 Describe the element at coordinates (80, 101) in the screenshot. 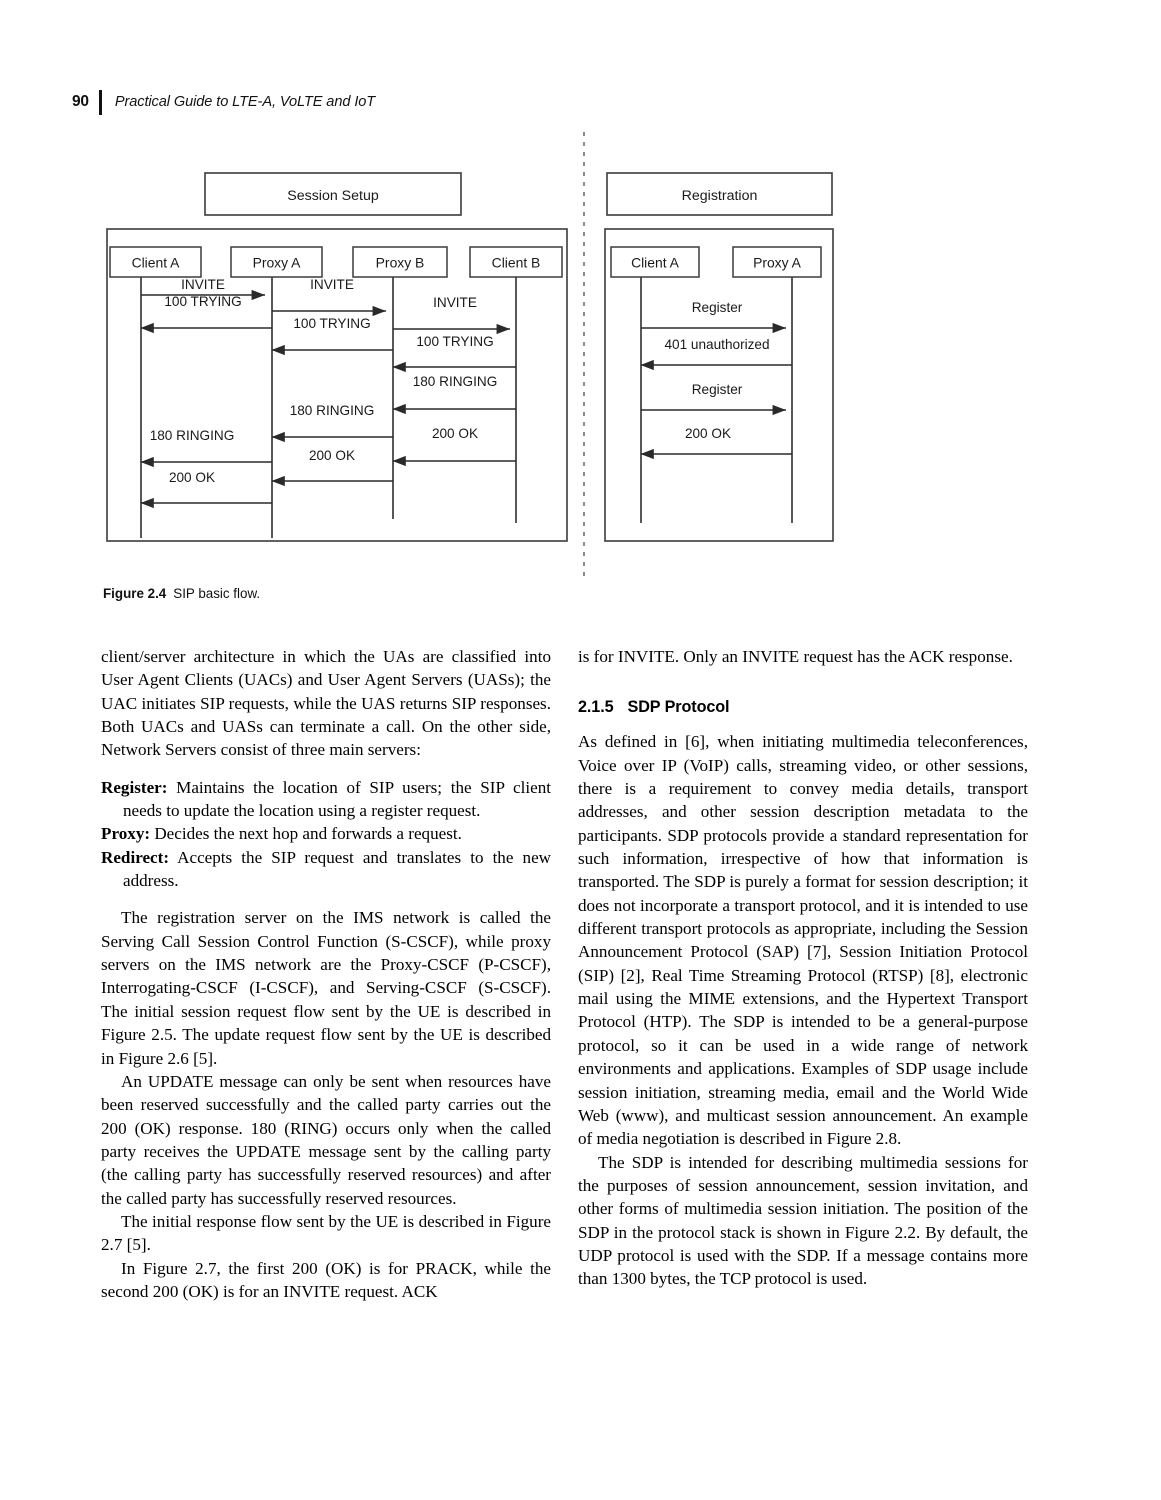

I see `page-number: 90` at that location.